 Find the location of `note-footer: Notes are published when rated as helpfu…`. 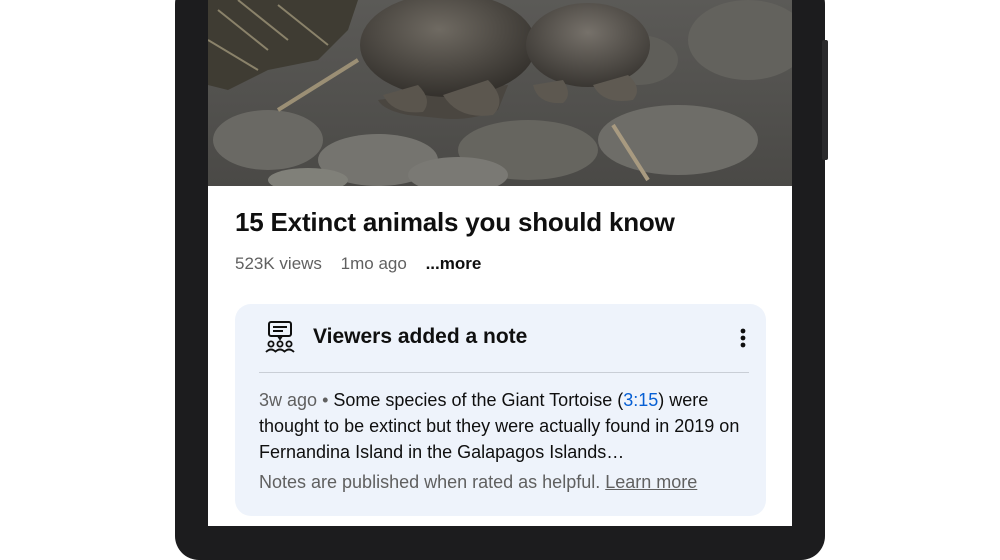

note-footer: Notes are published when rated as helpfu… is located at coordinates (478, 482).